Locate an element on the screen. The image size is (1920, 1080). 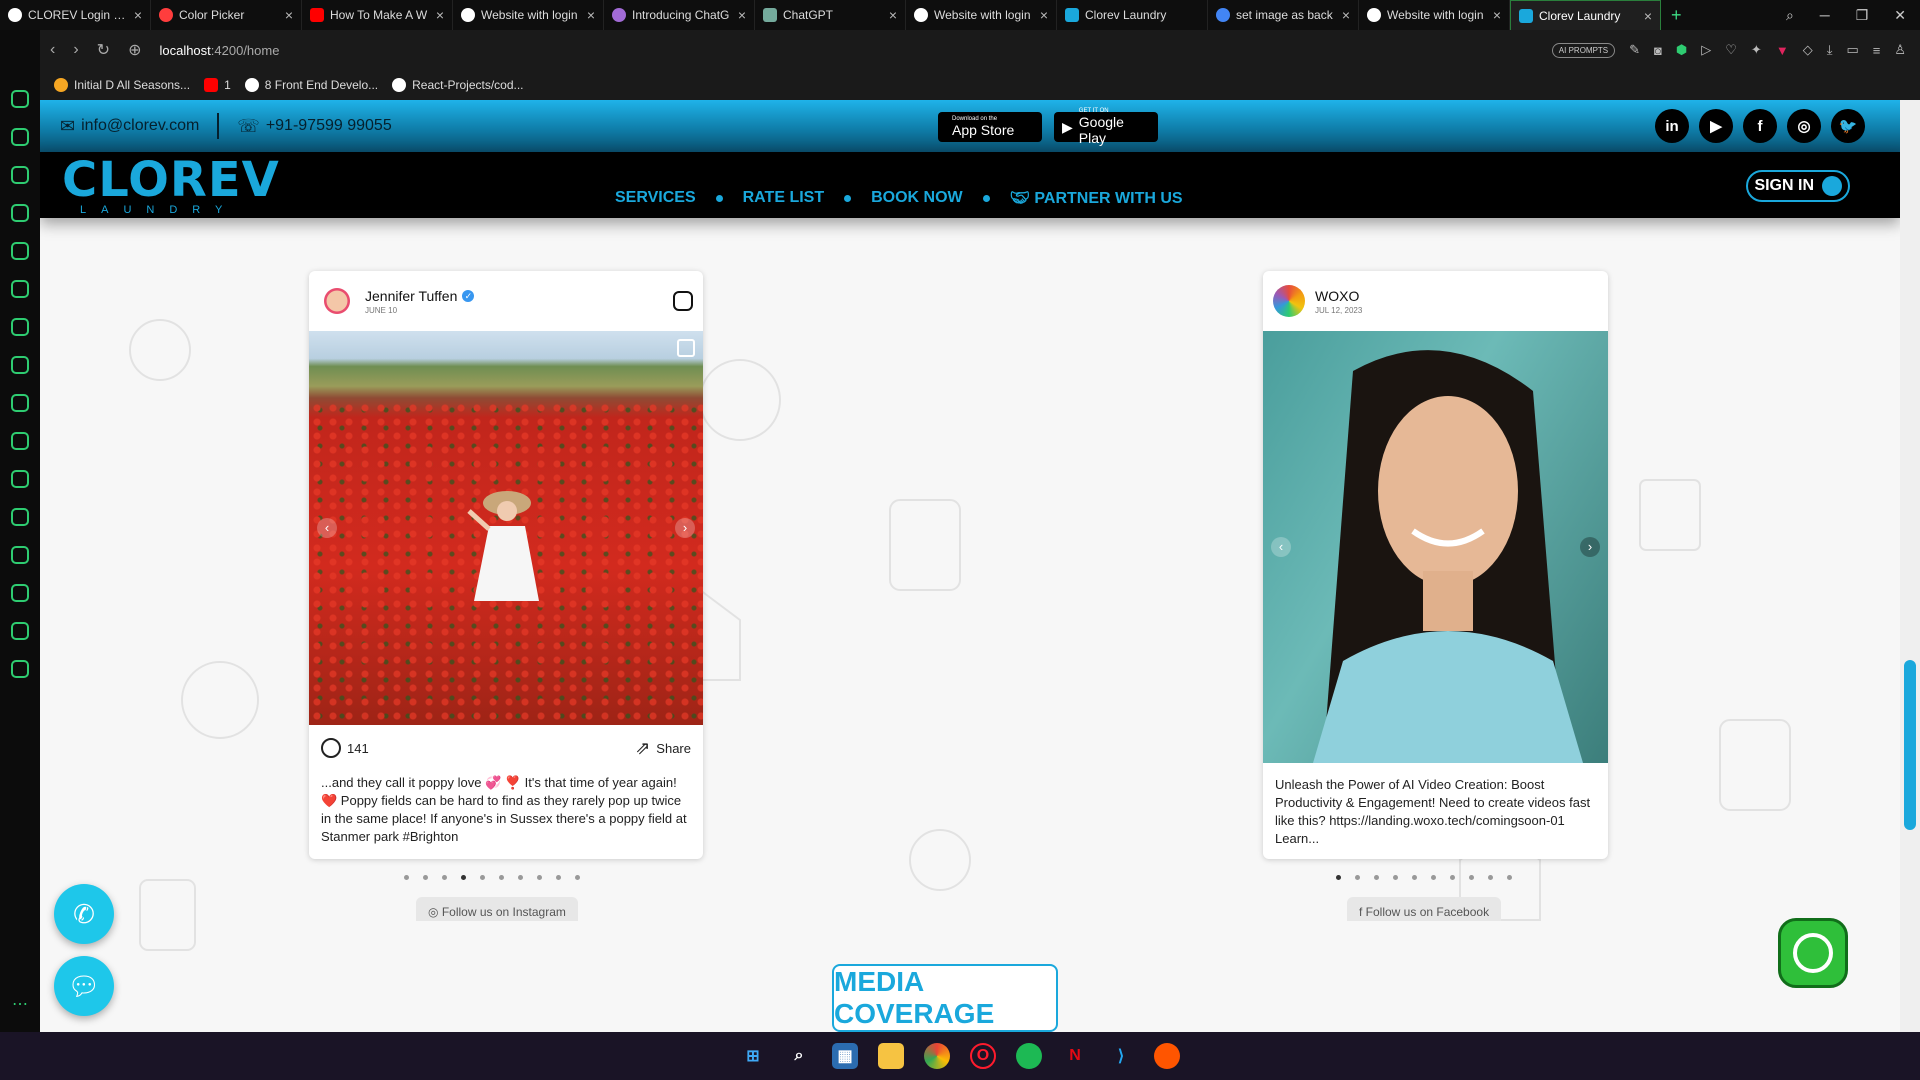
download-icon: ⤓ is located at coordinates (1830, 50).